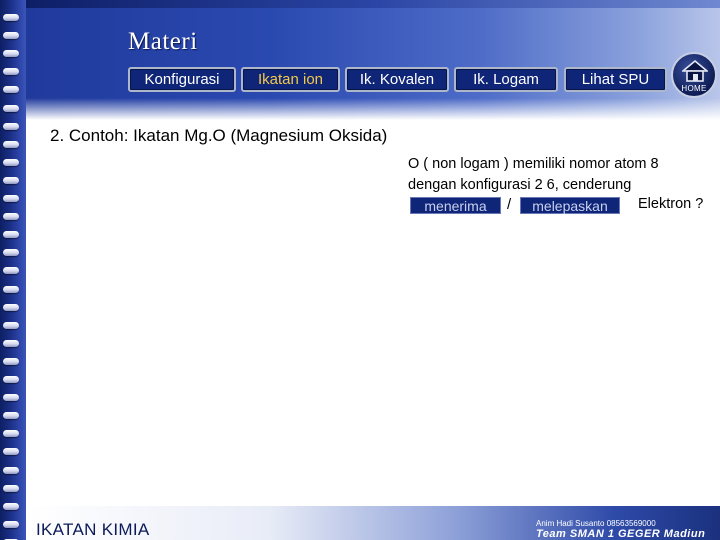 The height and width of the screenshot is (540, 720). What do you see at coordinates (570, 205) in the screenshot?
I see `answer-option-melepaskan: melepaskan` at bounding box center [570, 205].